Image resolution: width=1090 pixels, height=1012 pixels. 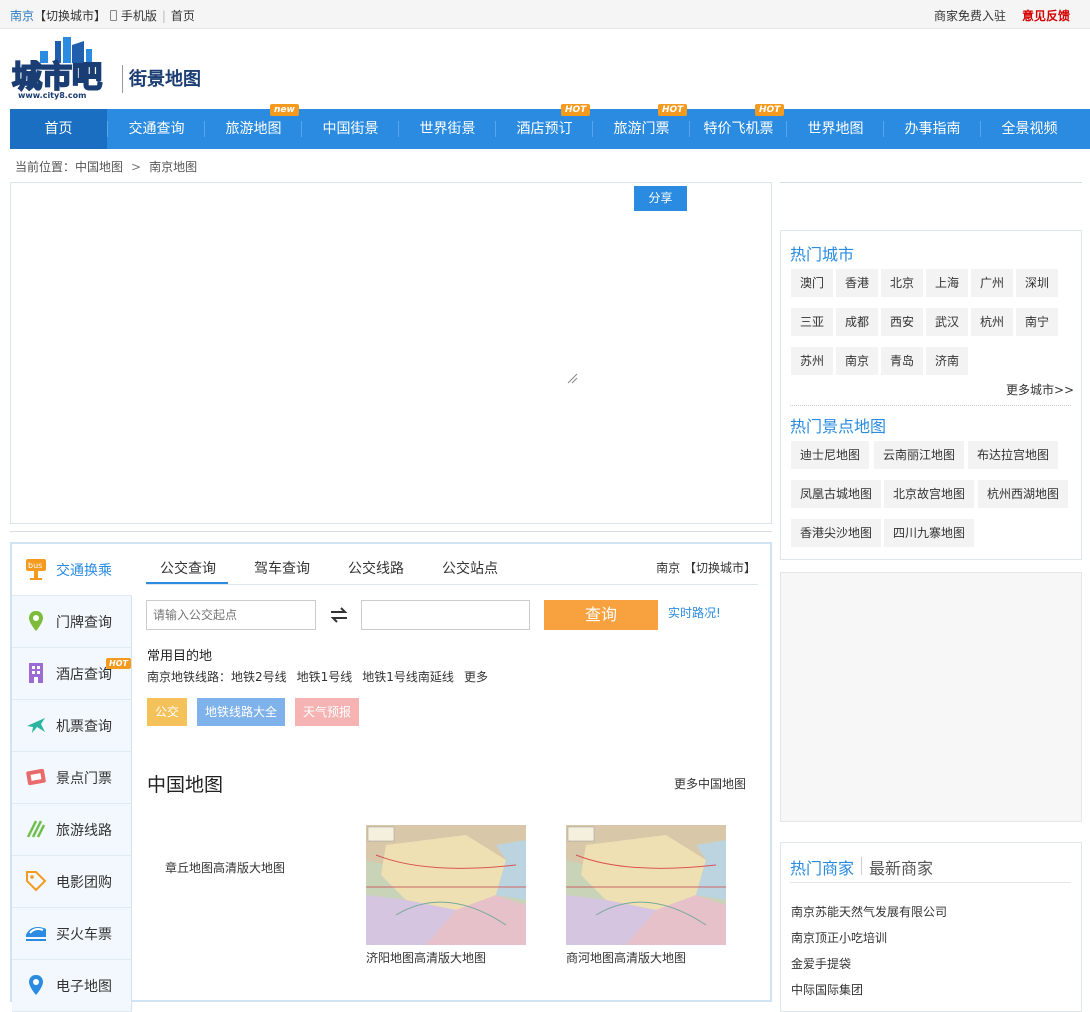 What do you see at coordinates (99, 167) in the screenshot?
I see `breadcrumb-china-map: 中国地图` at bounding box center [99, 167].